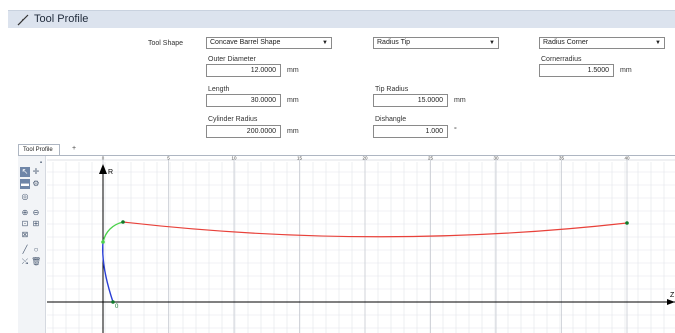  I want to click on cornerradius-label: Cornerradius, so click(561, 59).